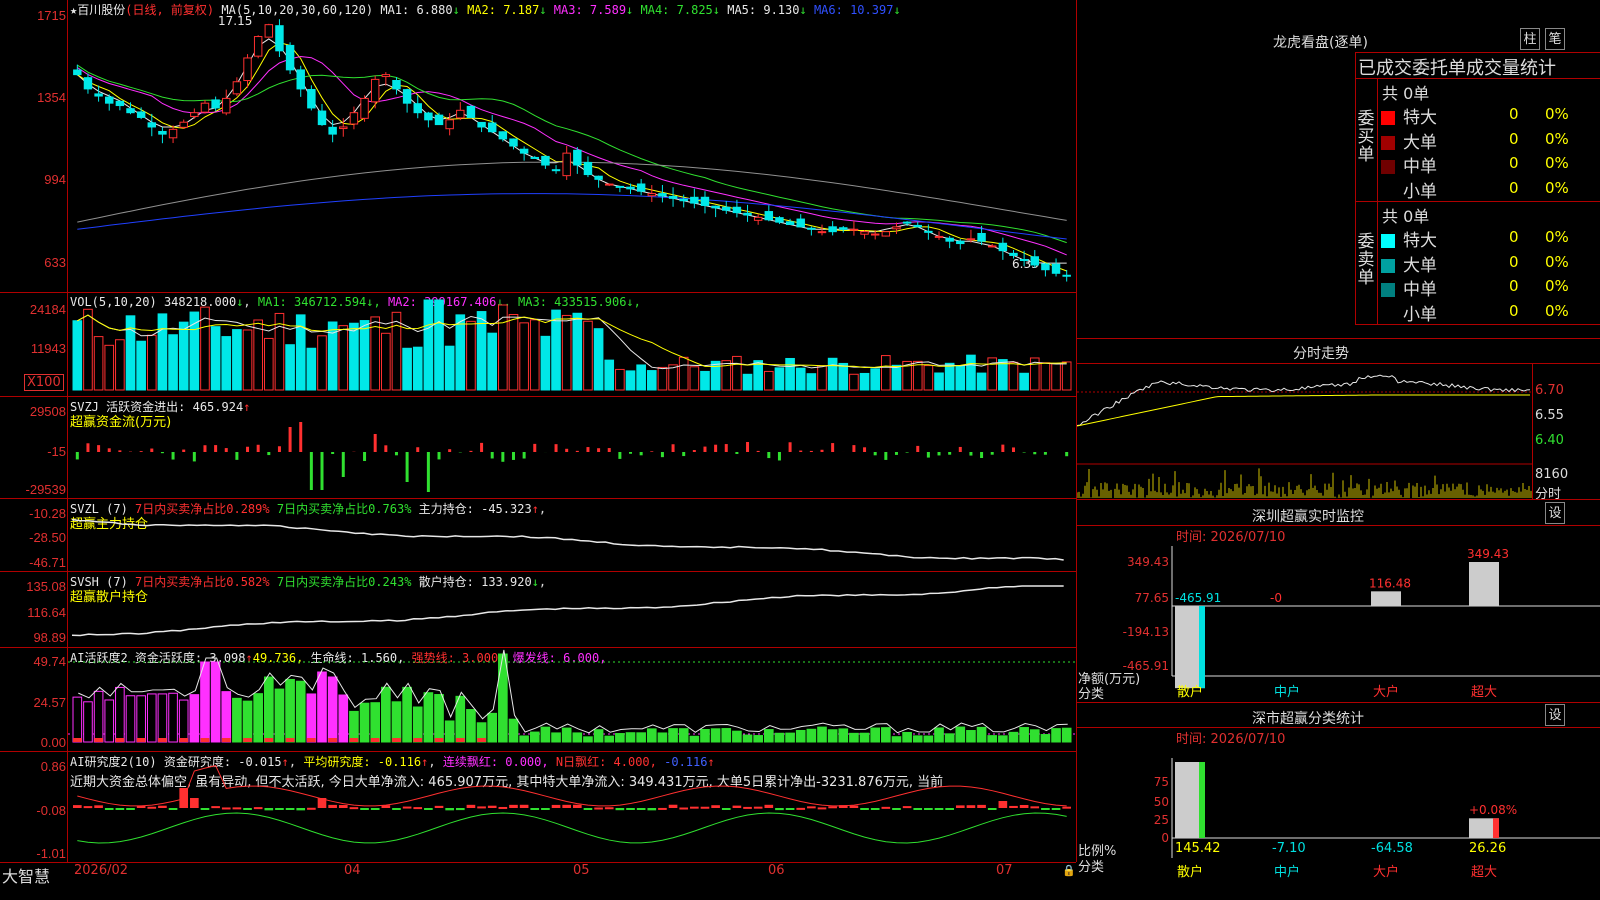  I want to click on intraday-chart, so click(1304, 431).